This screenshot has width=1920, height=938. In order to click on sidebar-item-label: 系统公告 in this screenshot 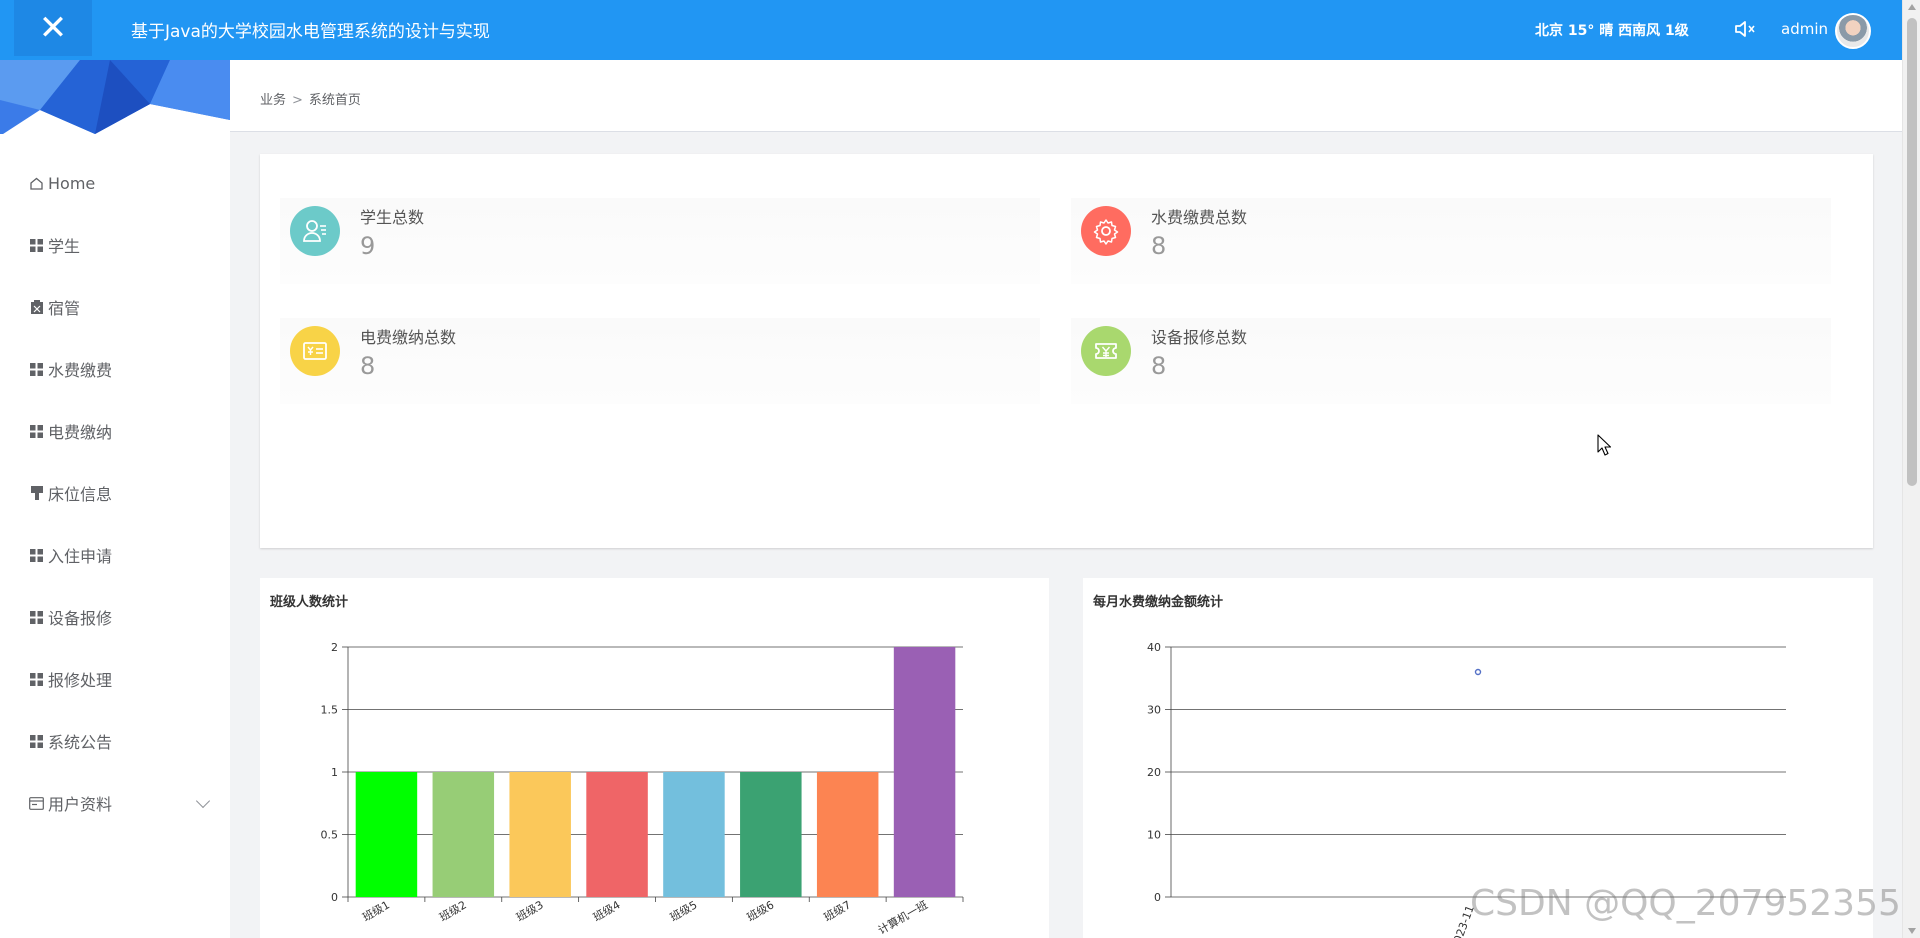, I will do `click(80, 742)`.